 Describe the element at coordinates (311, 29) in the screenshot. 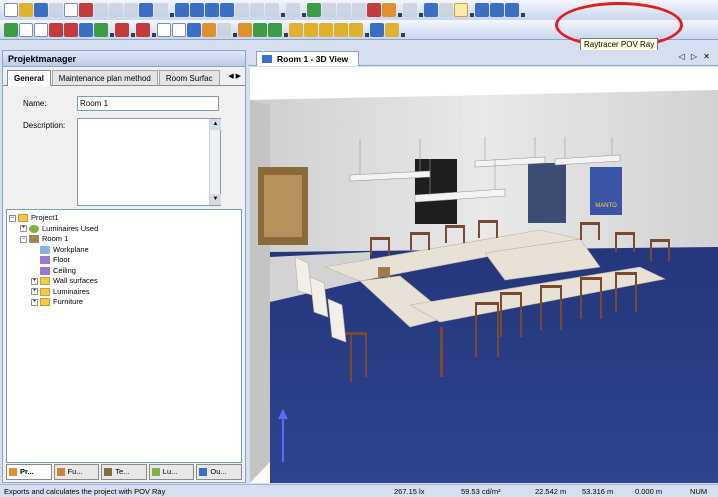

I see `false-colour-icon` at that location.